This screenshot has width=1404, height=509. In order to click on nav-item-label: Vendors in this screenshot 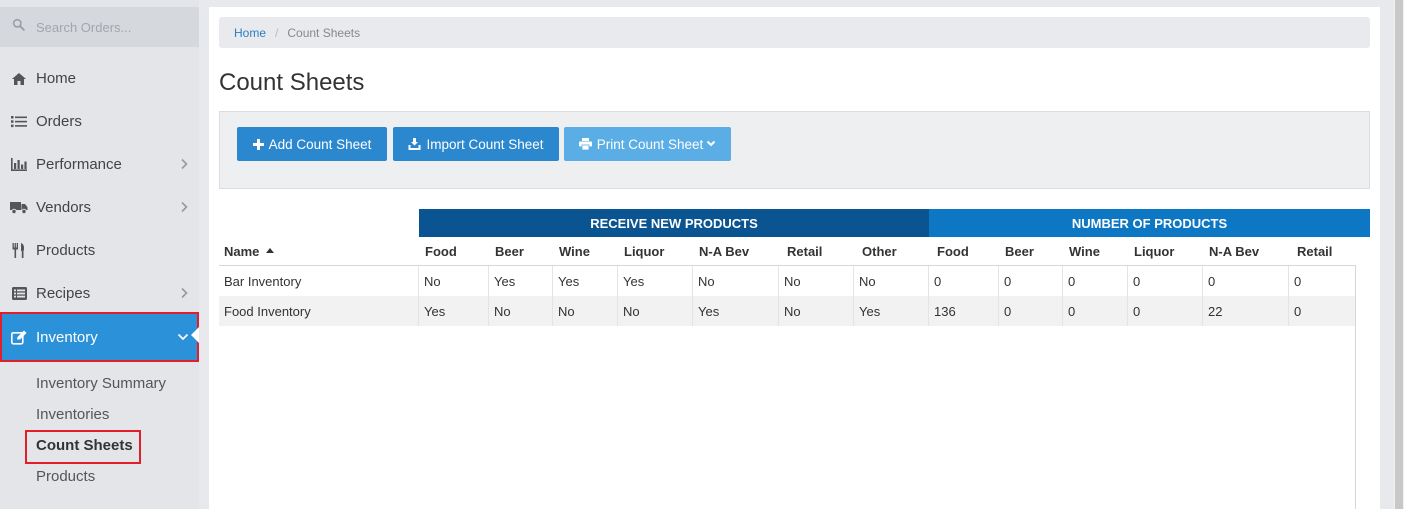, I will do `click(64, 207)`.